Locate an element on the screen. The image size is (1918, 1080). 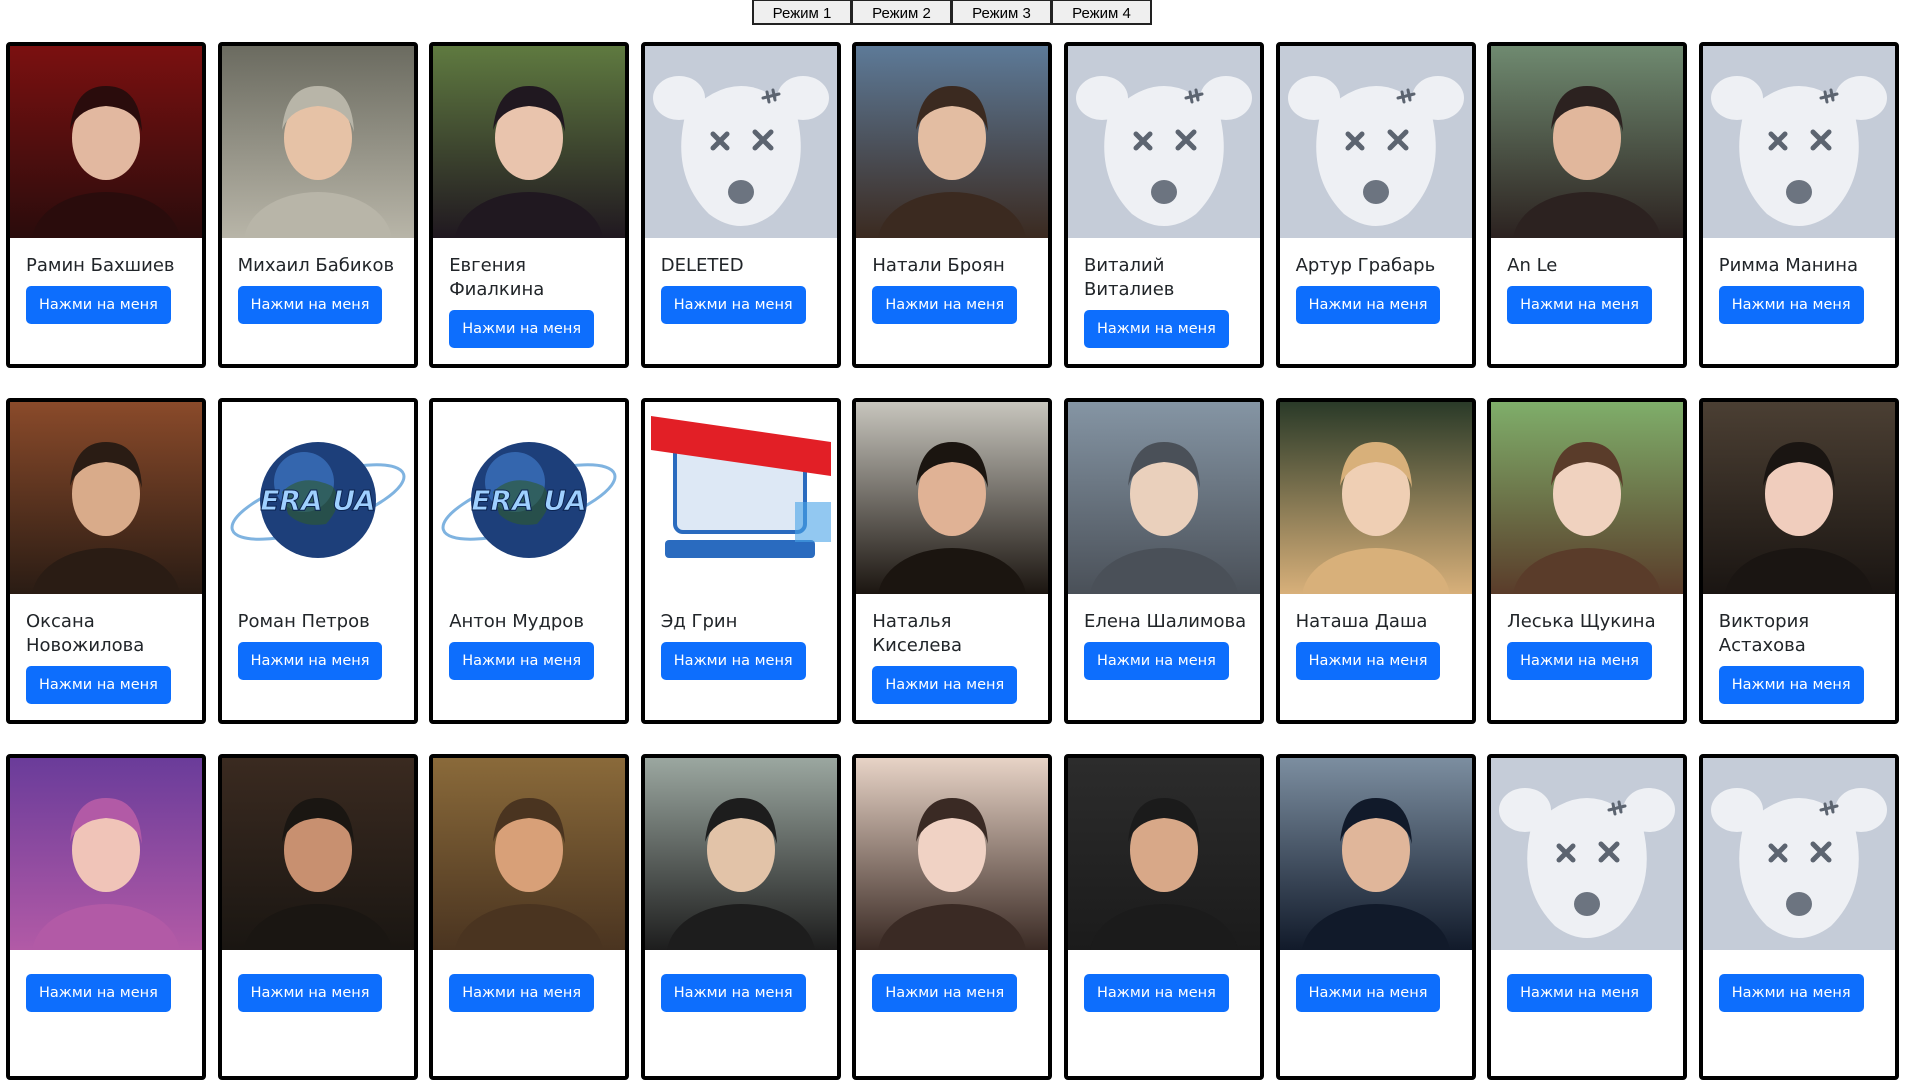
mode-switcher: Режим 1 Режим 2 Режим 3 Режим 4 is located at coordinates (952, 12).